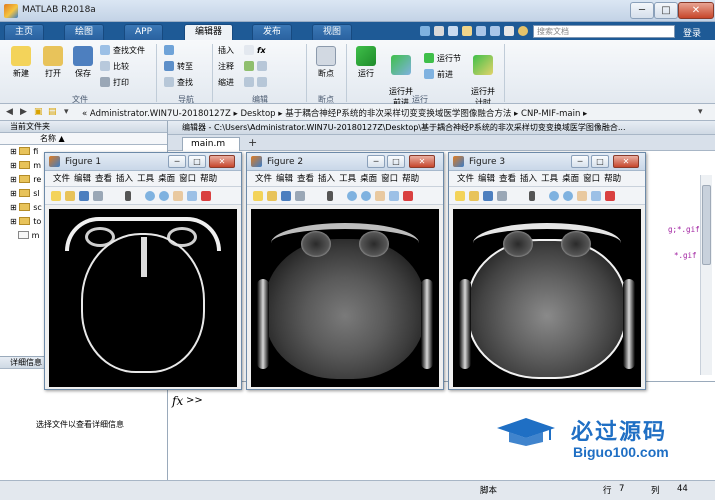 This screenshot has width=715, height=500. Describe the element at coordinates (706, 275) in the screenshot. I see `editor-scrollbar` at that location.